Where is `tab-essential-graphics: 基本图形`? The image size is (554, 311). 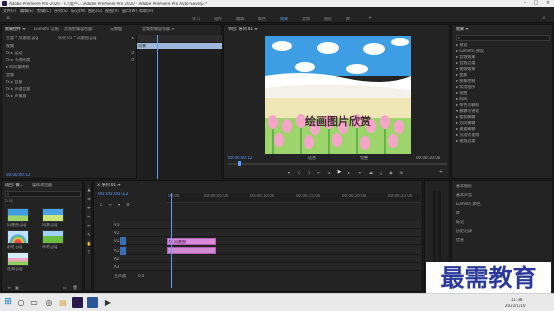 tab-essential-graphics: 基本图形 is located at coordinates (464, 186).